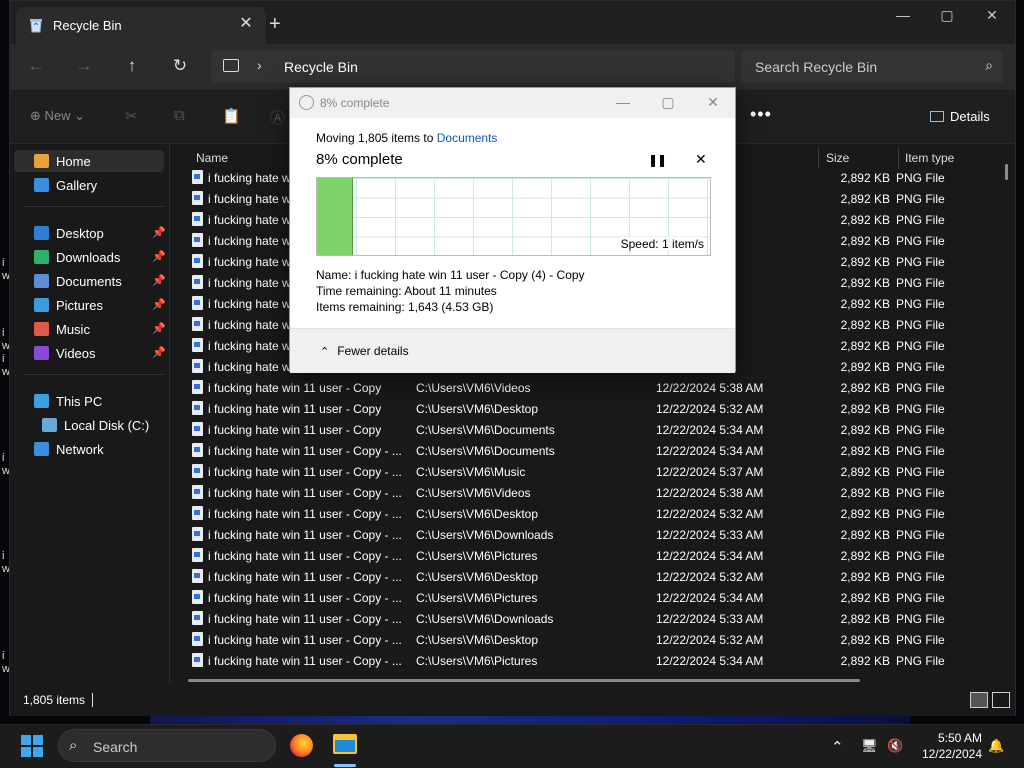 The width and height of the screenshot is (1024, 768). I want to click on vertical-scrollbar, so click(1006, 172).